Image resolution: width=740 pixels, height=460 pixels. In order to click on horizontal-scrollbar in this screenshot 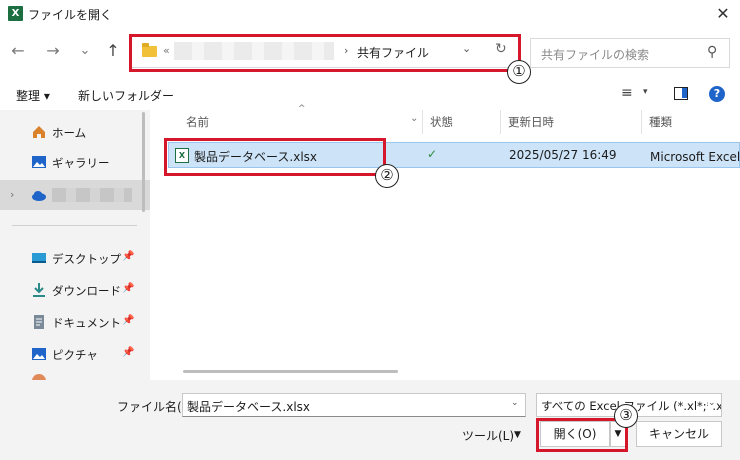, I will do `click(290, 371)`.